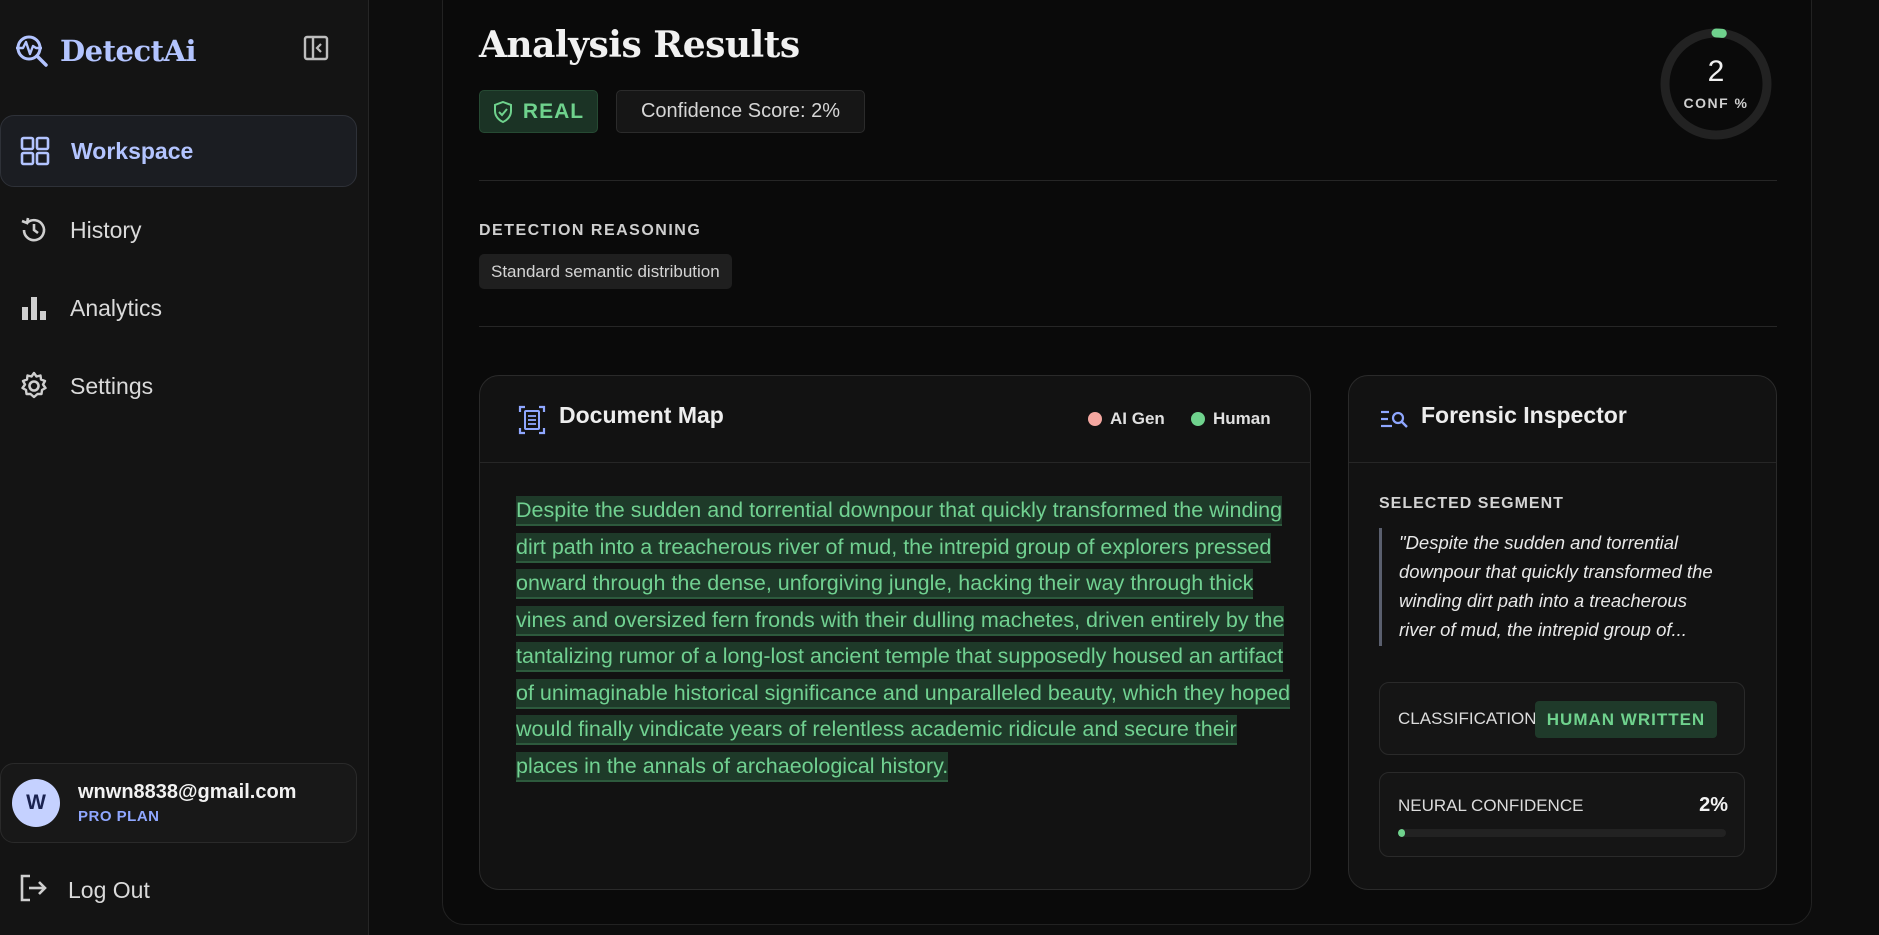  I want to click on app-name: DetectAi, so click(128, 51).